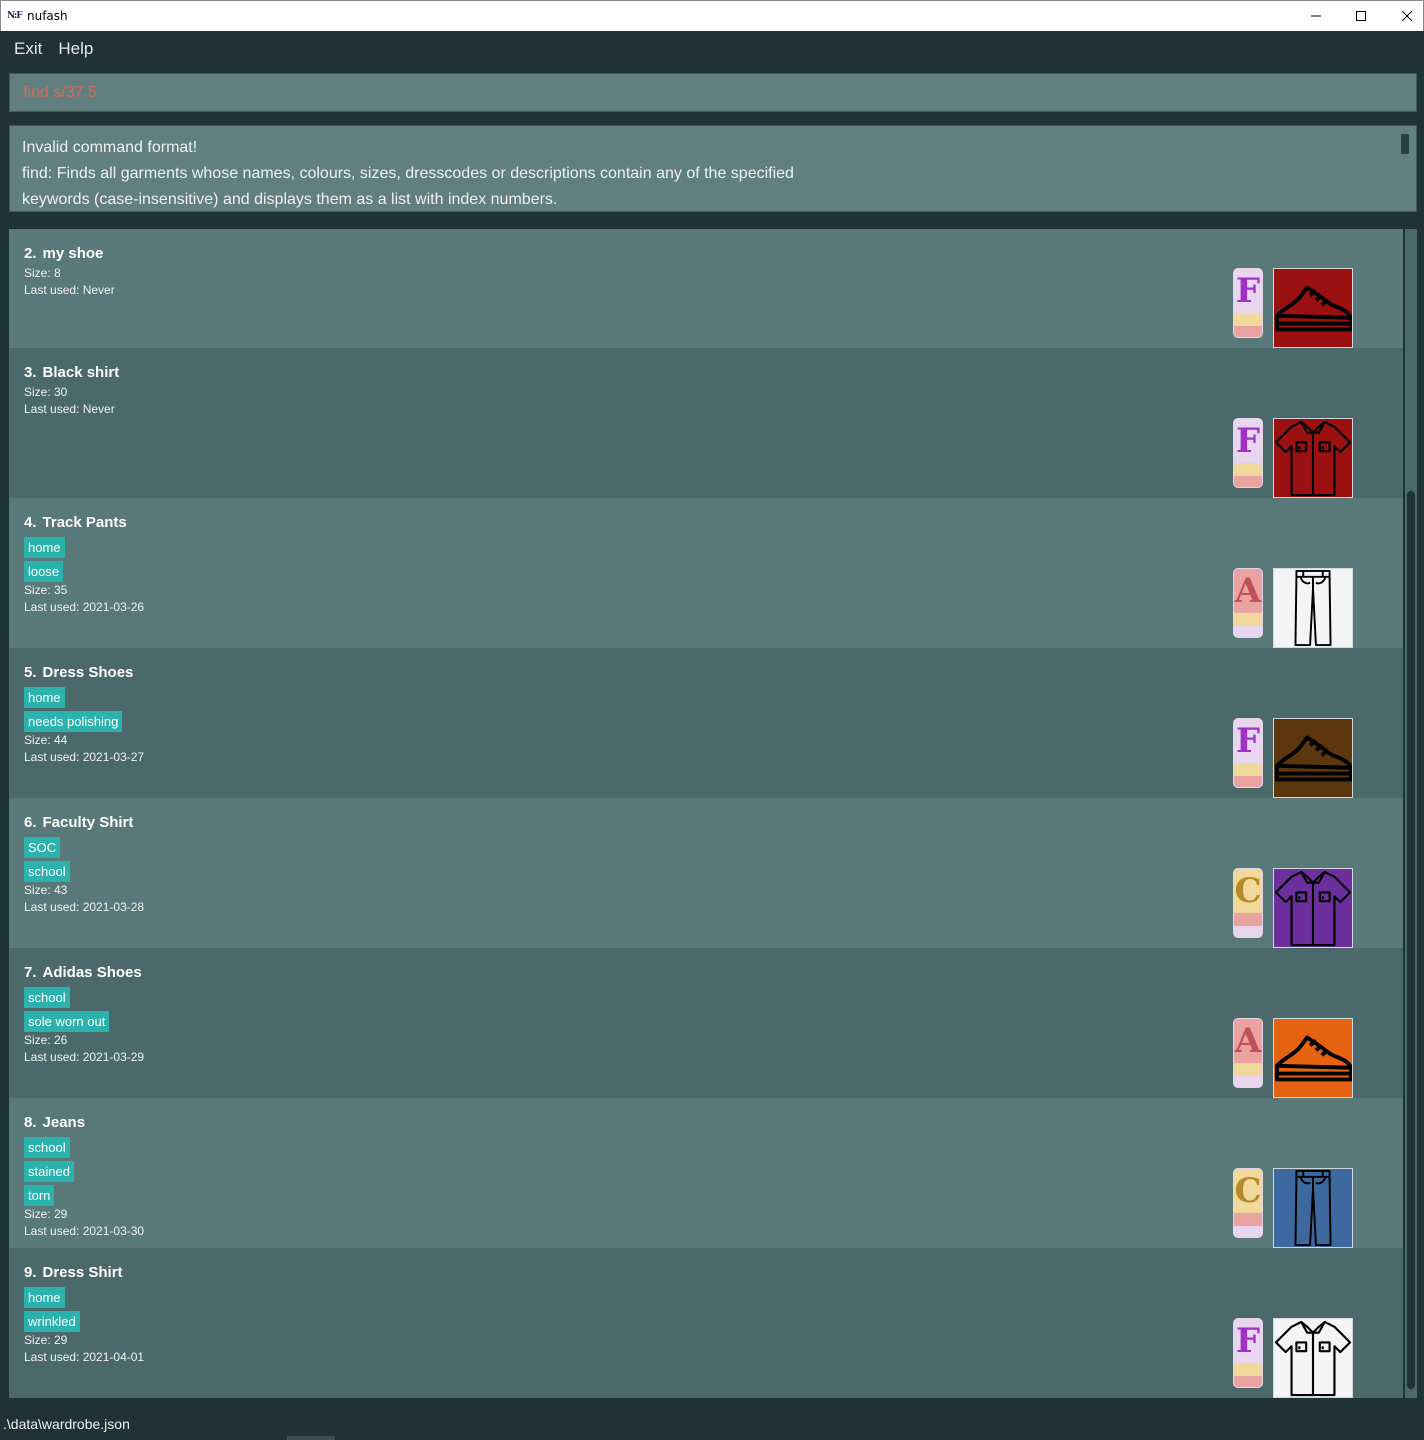 This screenshot has width=1424, height=1440. I want to click on garment-size: Size: 44, so click(46, 740).